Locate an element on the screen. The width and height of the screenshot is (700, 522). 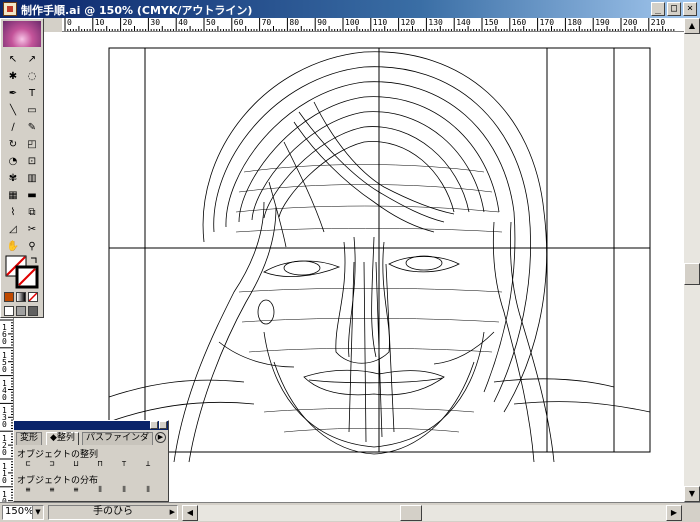
type-icon: T is located at coordinates (32, 93).